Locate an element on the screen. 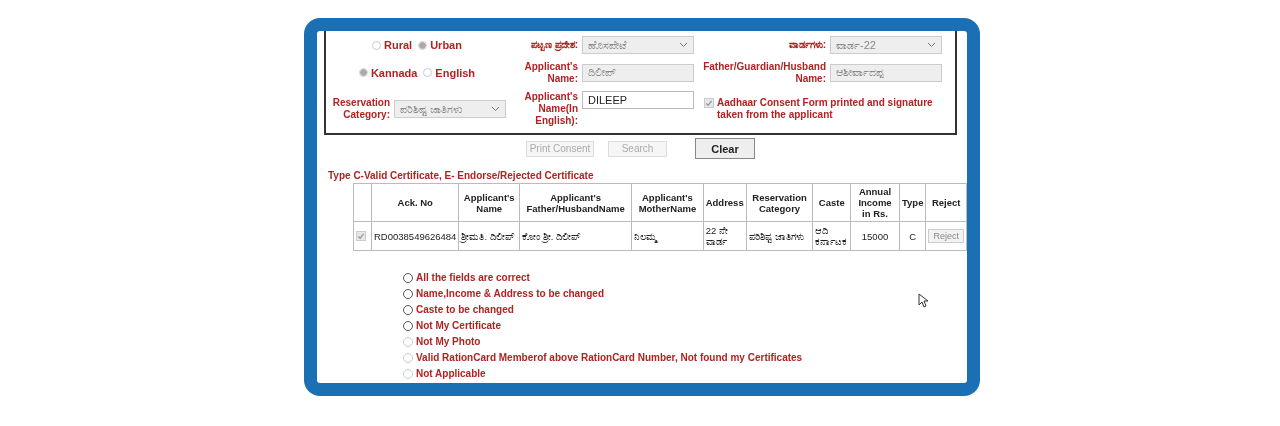 The width and height of the screenshot is (1280, 426). action-button: Clear is located at coordinates (725, 148).